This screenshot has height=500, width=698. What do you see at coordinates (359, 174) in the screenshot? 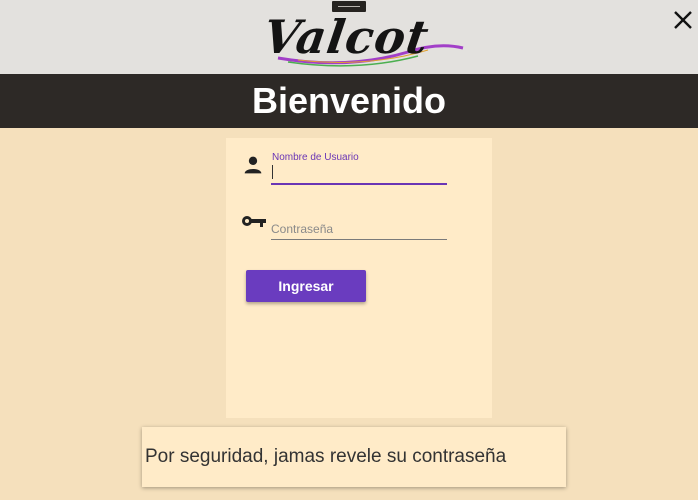
I see `username-input` at bounding box center [359, 174].